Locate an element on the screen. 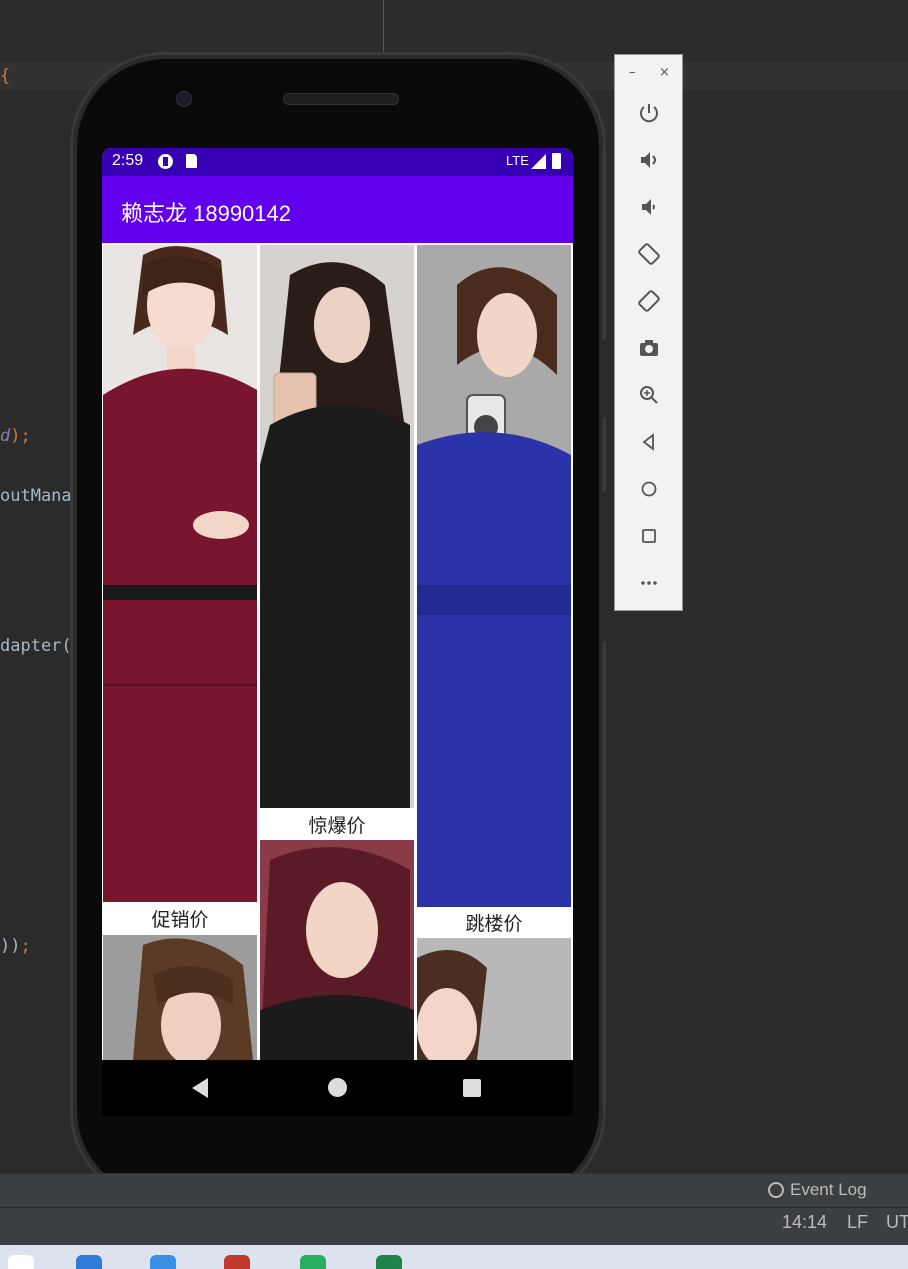 This screenshot has width=908, height=1269. grid-item: 惊爆价 is located at coordinates (337, 541).